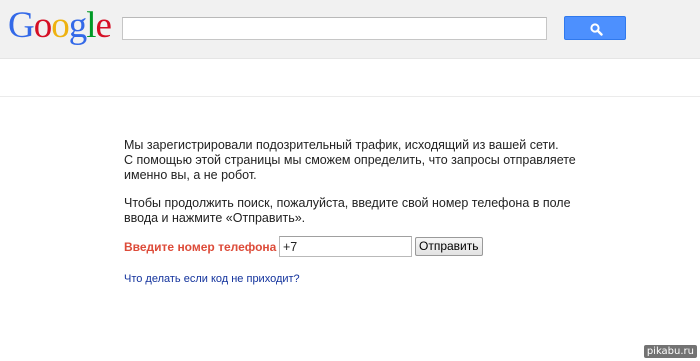 This screenshot has height=361, width=700. Describe the element at coordinates (350, 78) in the screenshot. I see `sub-bar` at that location.